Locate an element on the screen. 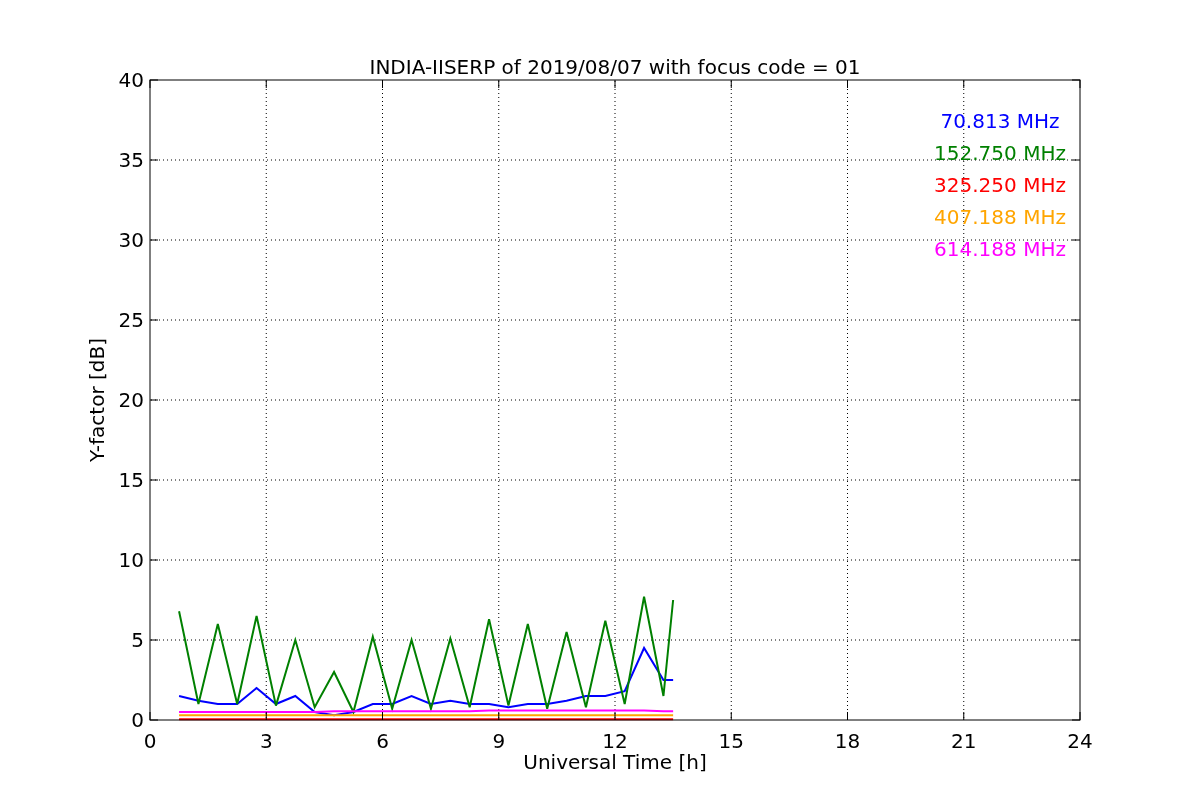 Image resolution: width=1200 pixels, height=800 pixels. x-tick-label: 12 is located at coordinates (615, 741).